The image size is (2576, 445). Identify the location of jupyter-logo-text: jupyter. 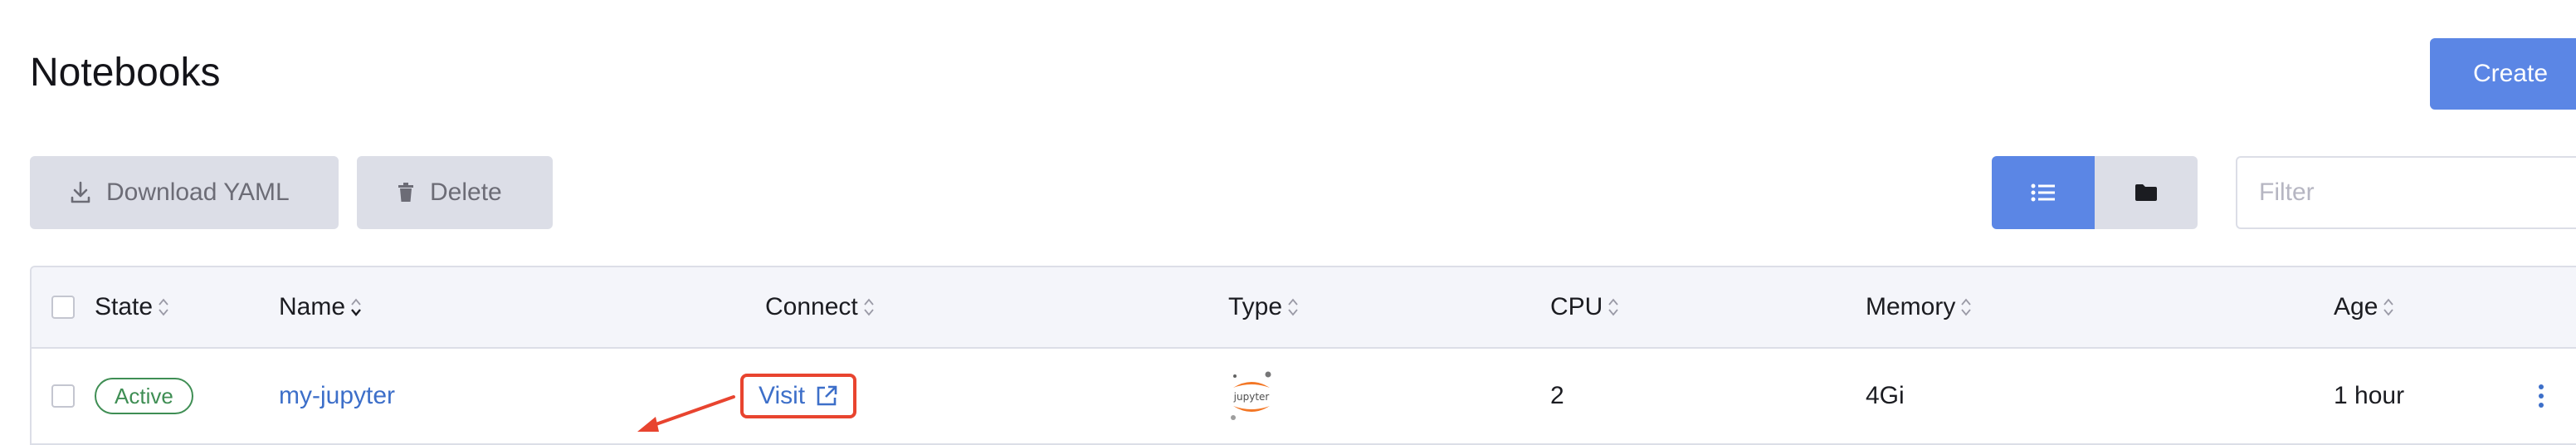
(1252, 397).